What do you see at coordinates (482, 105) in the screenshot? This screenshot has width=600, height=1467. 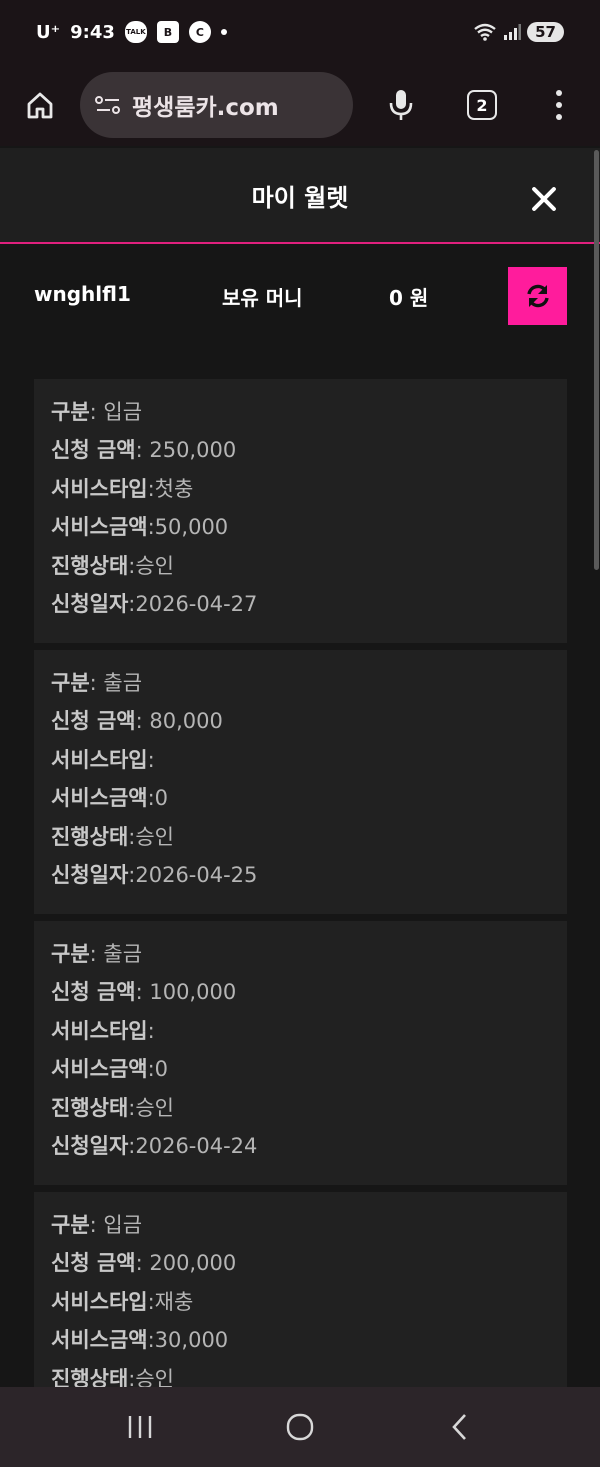 I see `tab-switcher-button: 2` at bounding box center [482, 105].